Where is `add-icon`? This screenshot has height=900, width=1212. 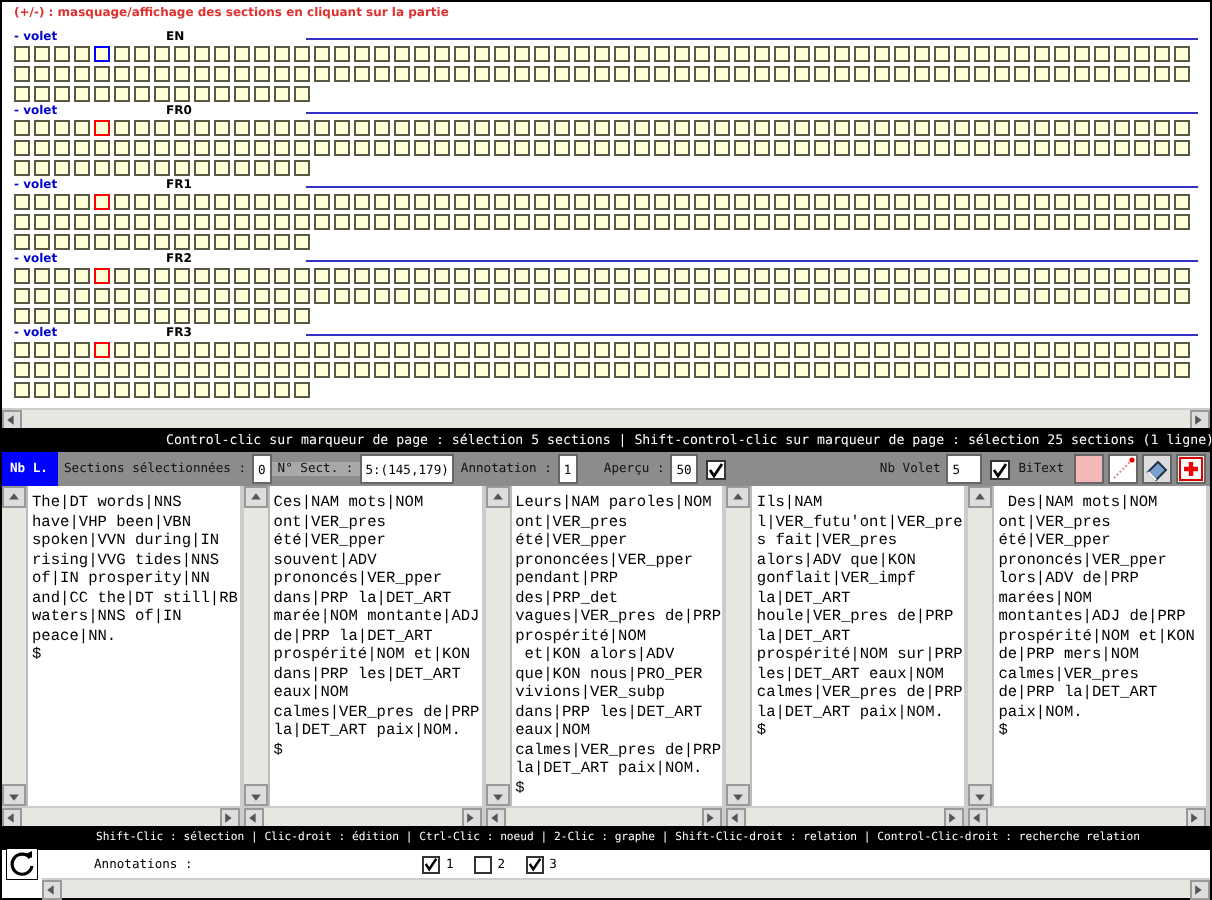 add-icon is located at coordinates (1191, 469).